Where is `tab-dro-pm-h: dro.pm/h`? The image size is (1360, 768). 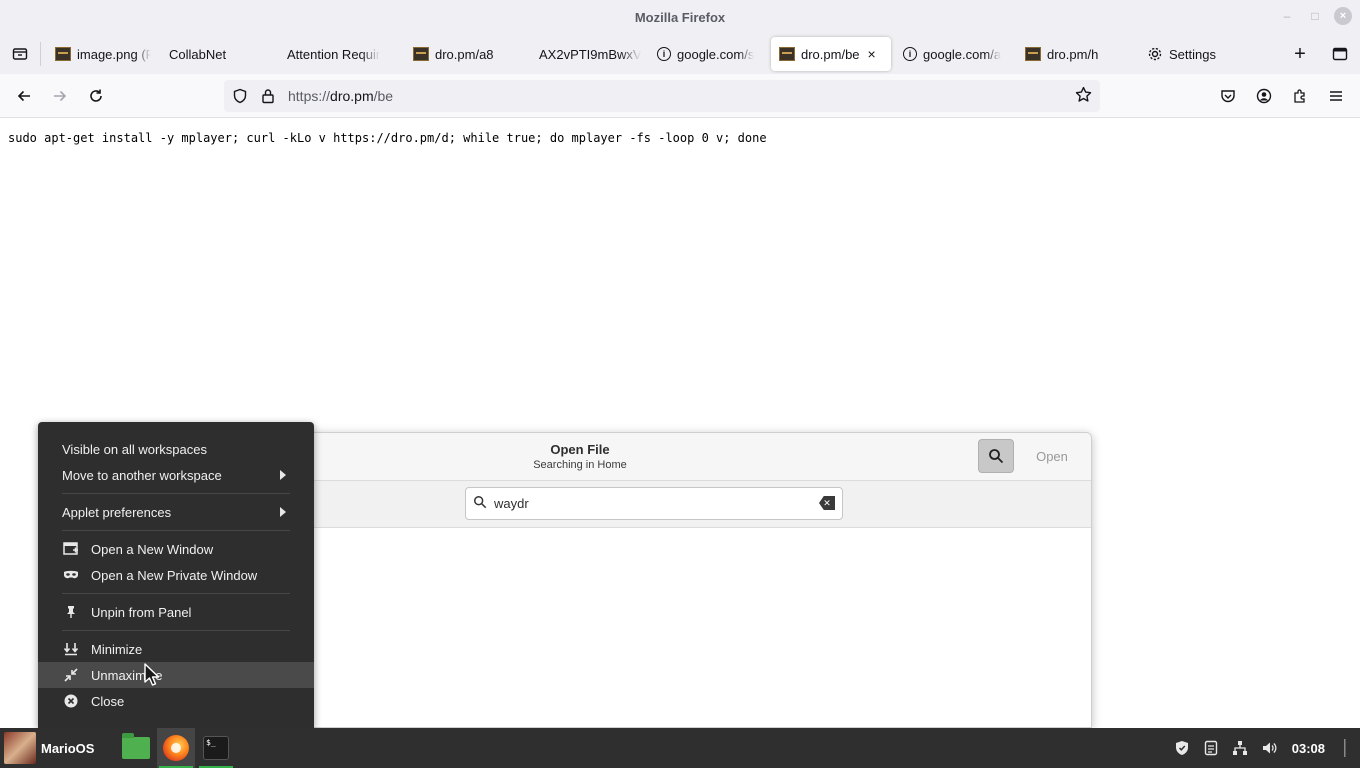
tab-dro-pm-h: dro.pm/h is located at coordinates (1078, 54).